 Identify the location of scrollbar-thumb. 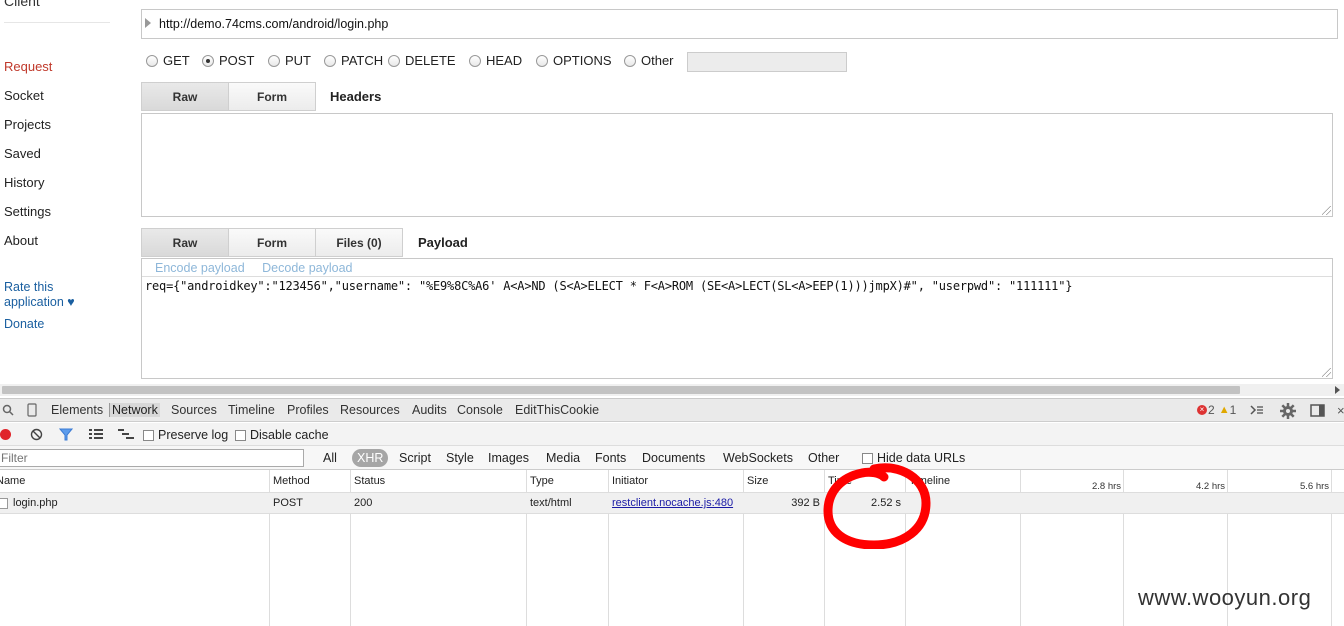
(621, 390).